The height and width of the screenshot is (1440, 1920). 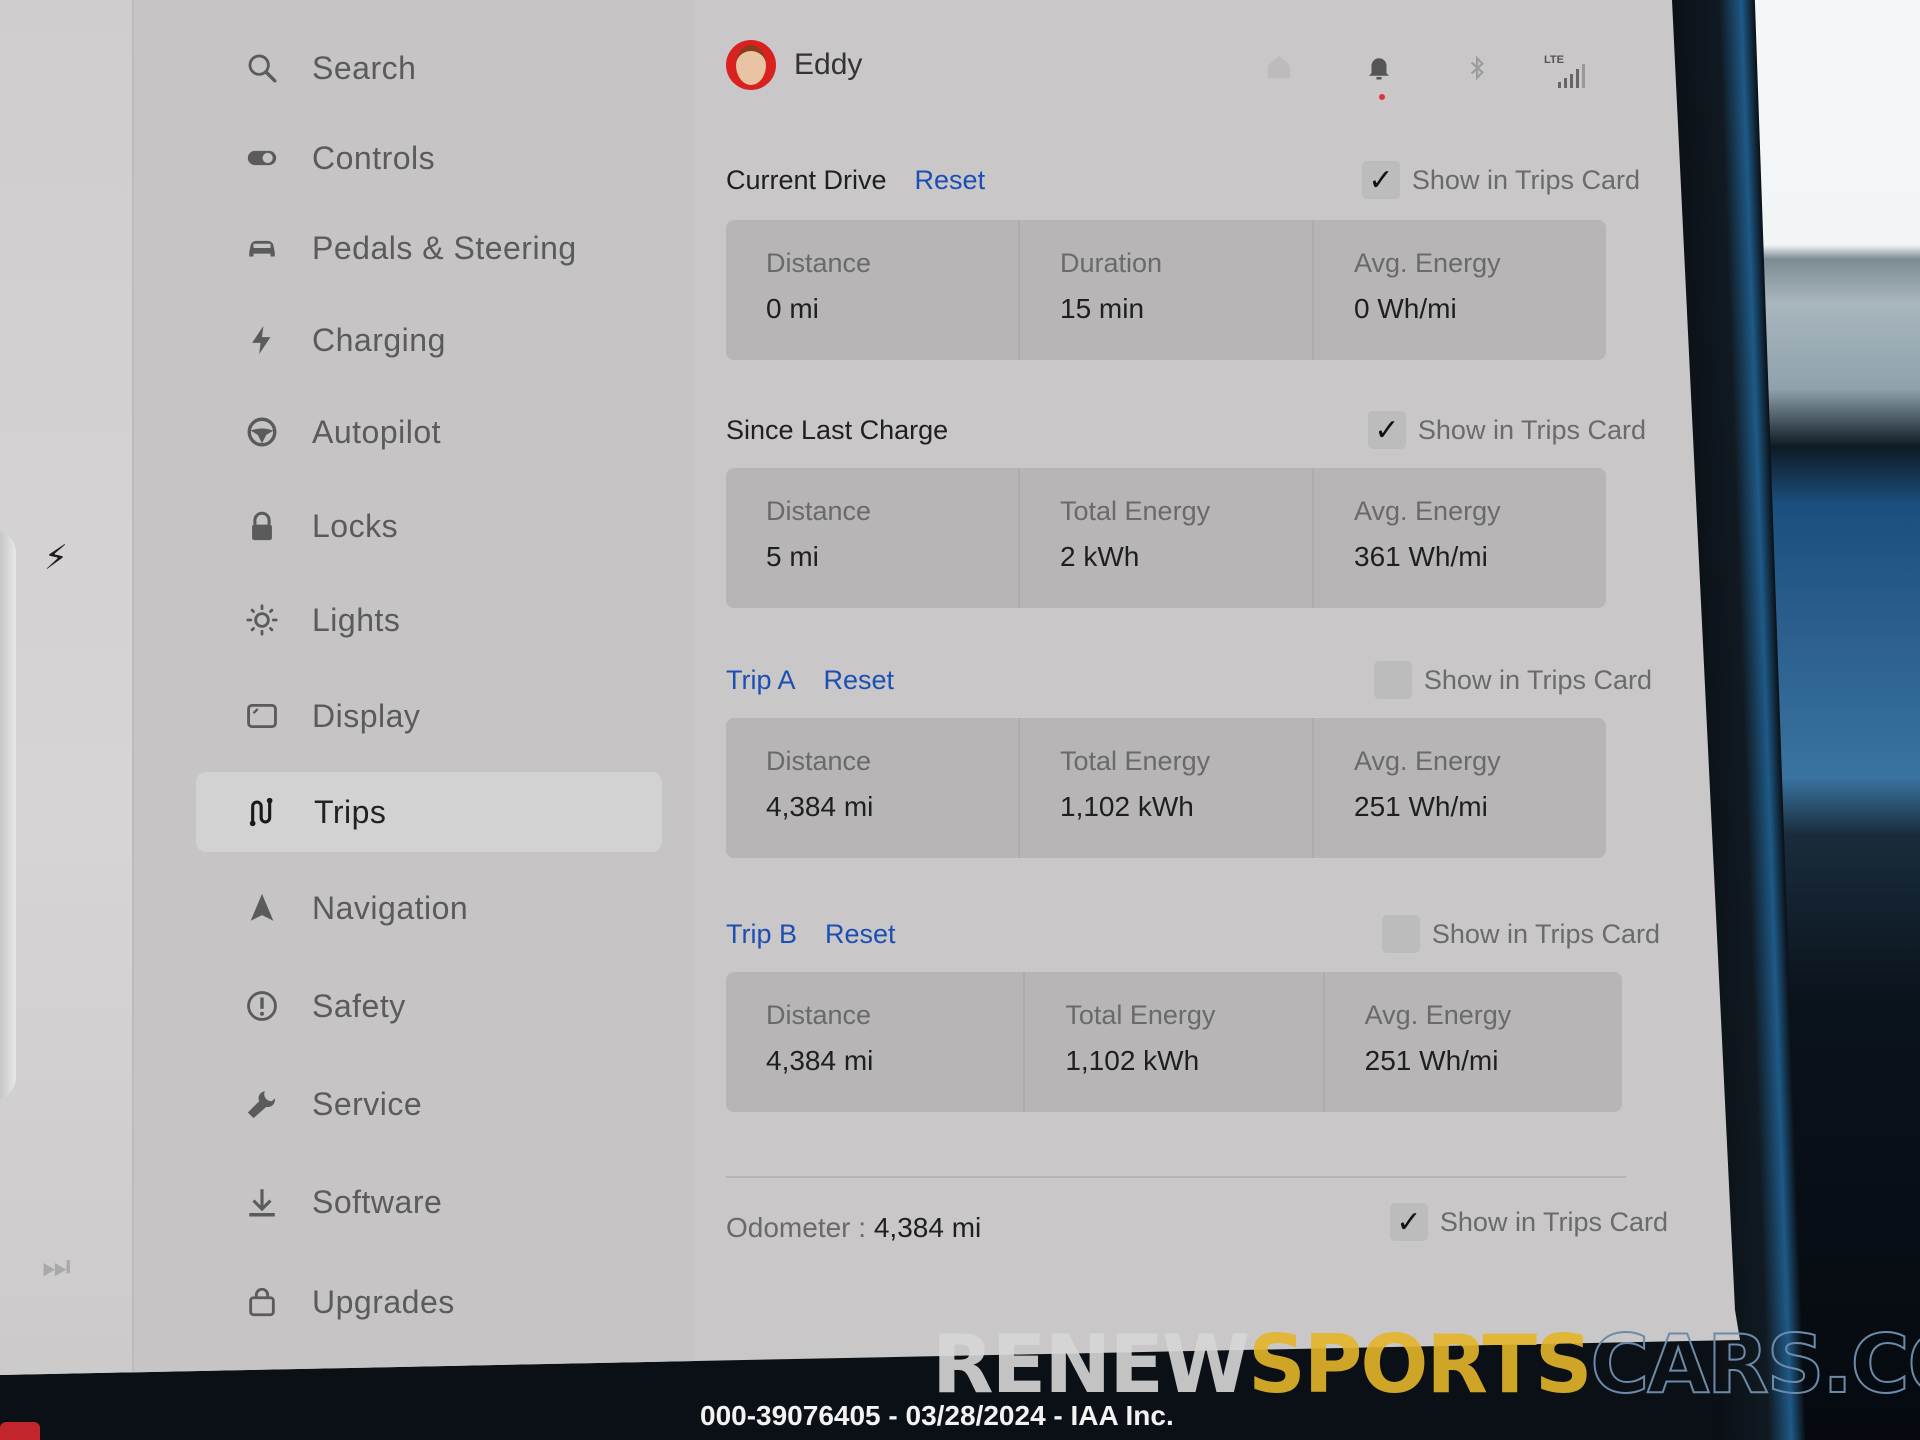 I want to click on sidebar-item-locks: Locks, so click(x=434, y=526).